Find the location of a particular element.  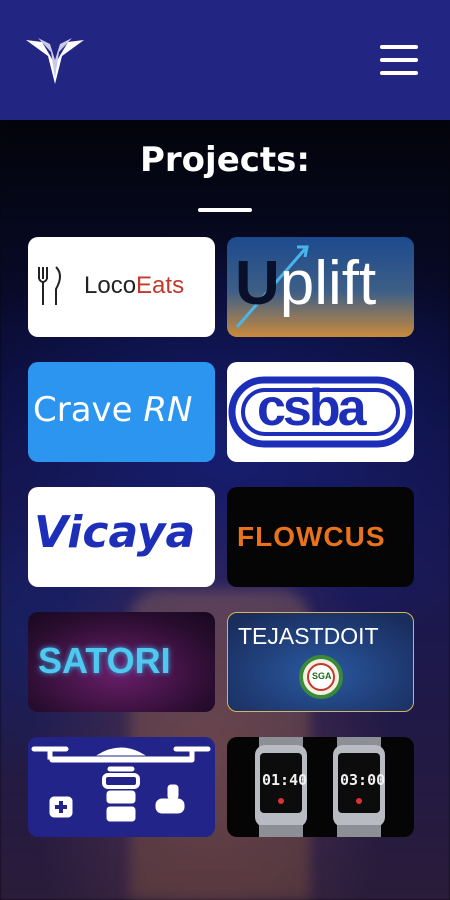

project-card-smartwatch: 01:40 03:00 is located at coordinates (320, 787).